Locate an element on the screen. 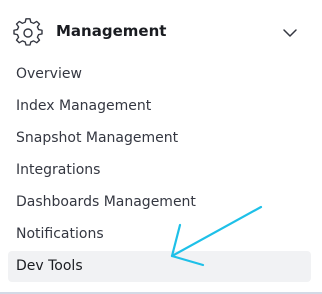 The width and height of the screenshot is (322, 294). management-section-header: Management is located at coordinates (161, 32).